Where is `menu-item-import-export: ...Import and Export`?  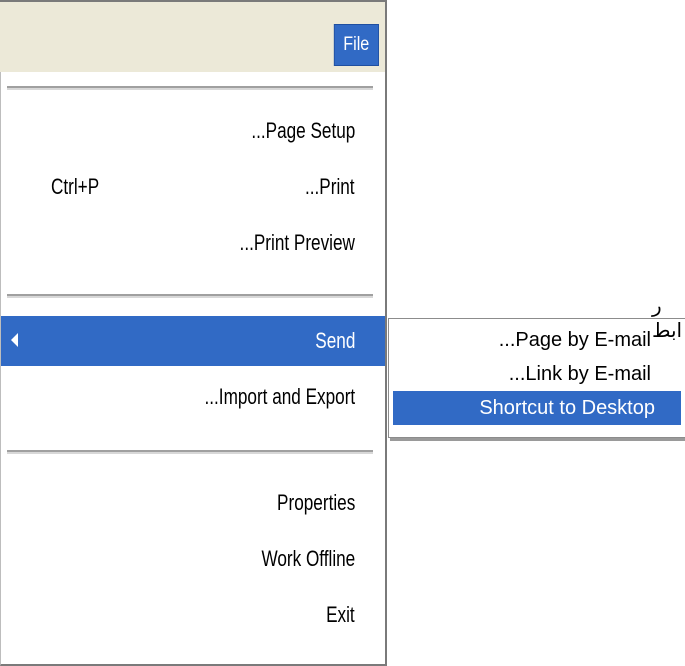
menu-item-import-export: ...Import and Export is located at coordinates (193, 397).